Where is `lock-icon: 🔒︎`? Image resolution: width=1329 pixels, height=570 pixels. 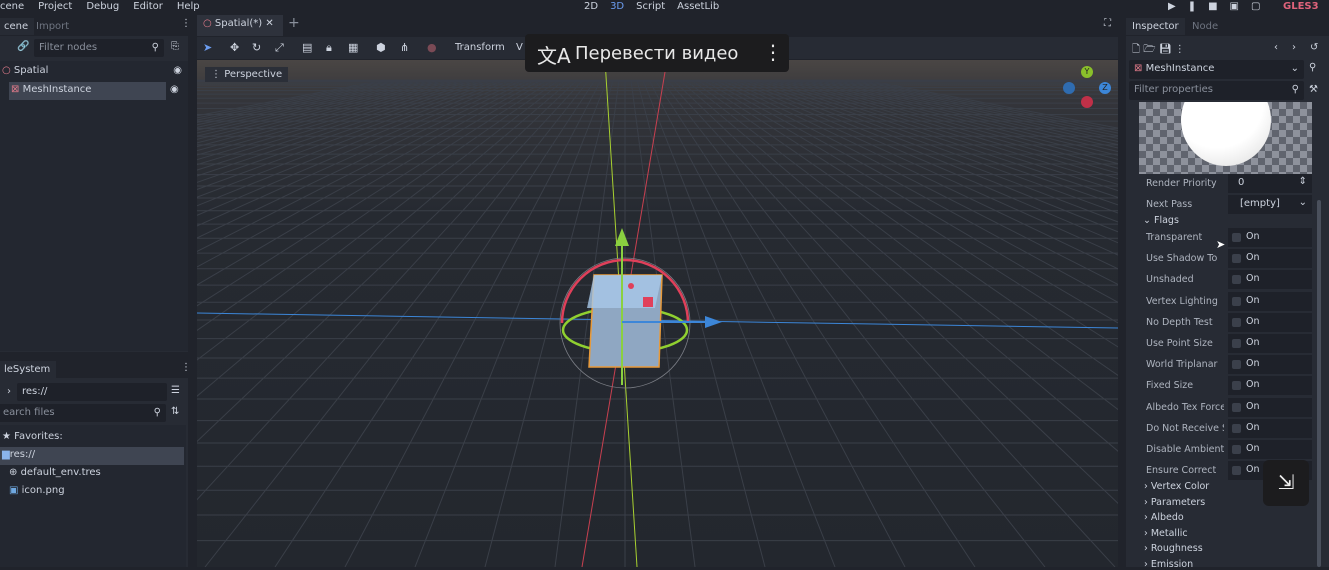
lock-icon: 🔒︎ is located at coordinates (329, 48).